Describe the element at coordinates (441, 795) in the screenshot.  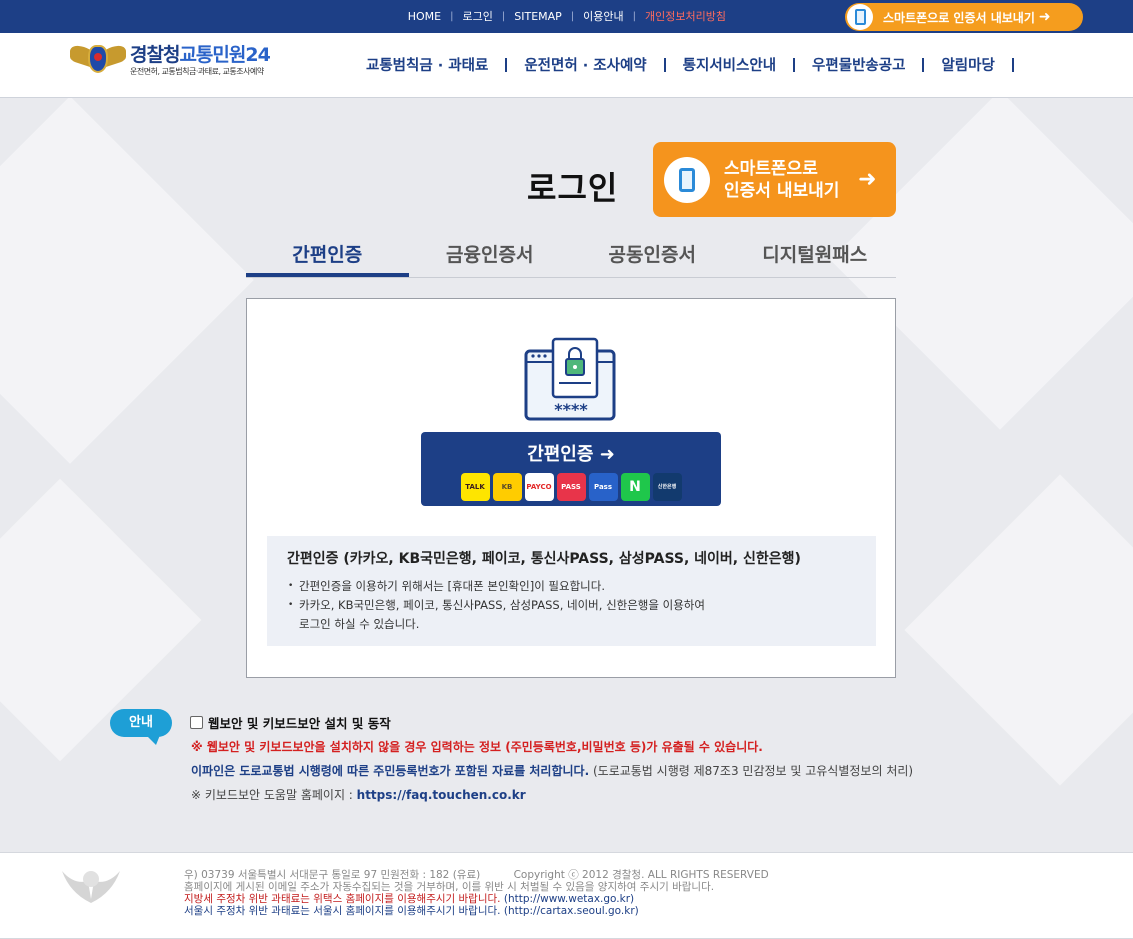
I see `keyboard-help-link: https://faq.touchen.co.kr` at that location.